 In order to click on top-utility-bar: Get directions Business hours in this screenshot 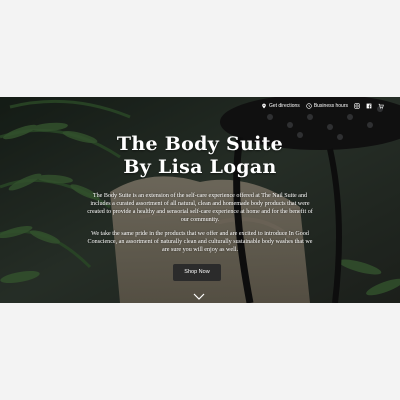, I will do `click(322, 106)`.